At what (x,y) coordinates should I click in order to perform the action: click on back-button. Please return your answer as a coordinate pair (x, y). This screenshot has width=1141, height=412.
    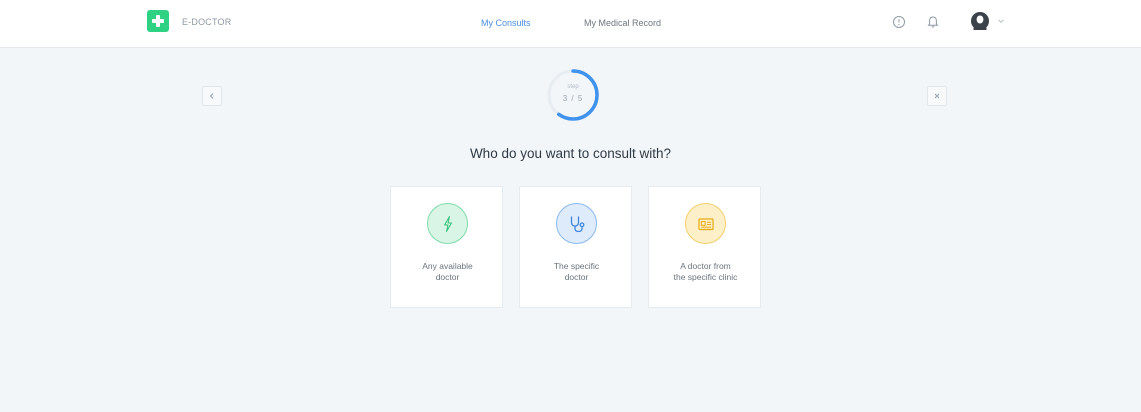
    Looking at the image, I should click on (212, 96).